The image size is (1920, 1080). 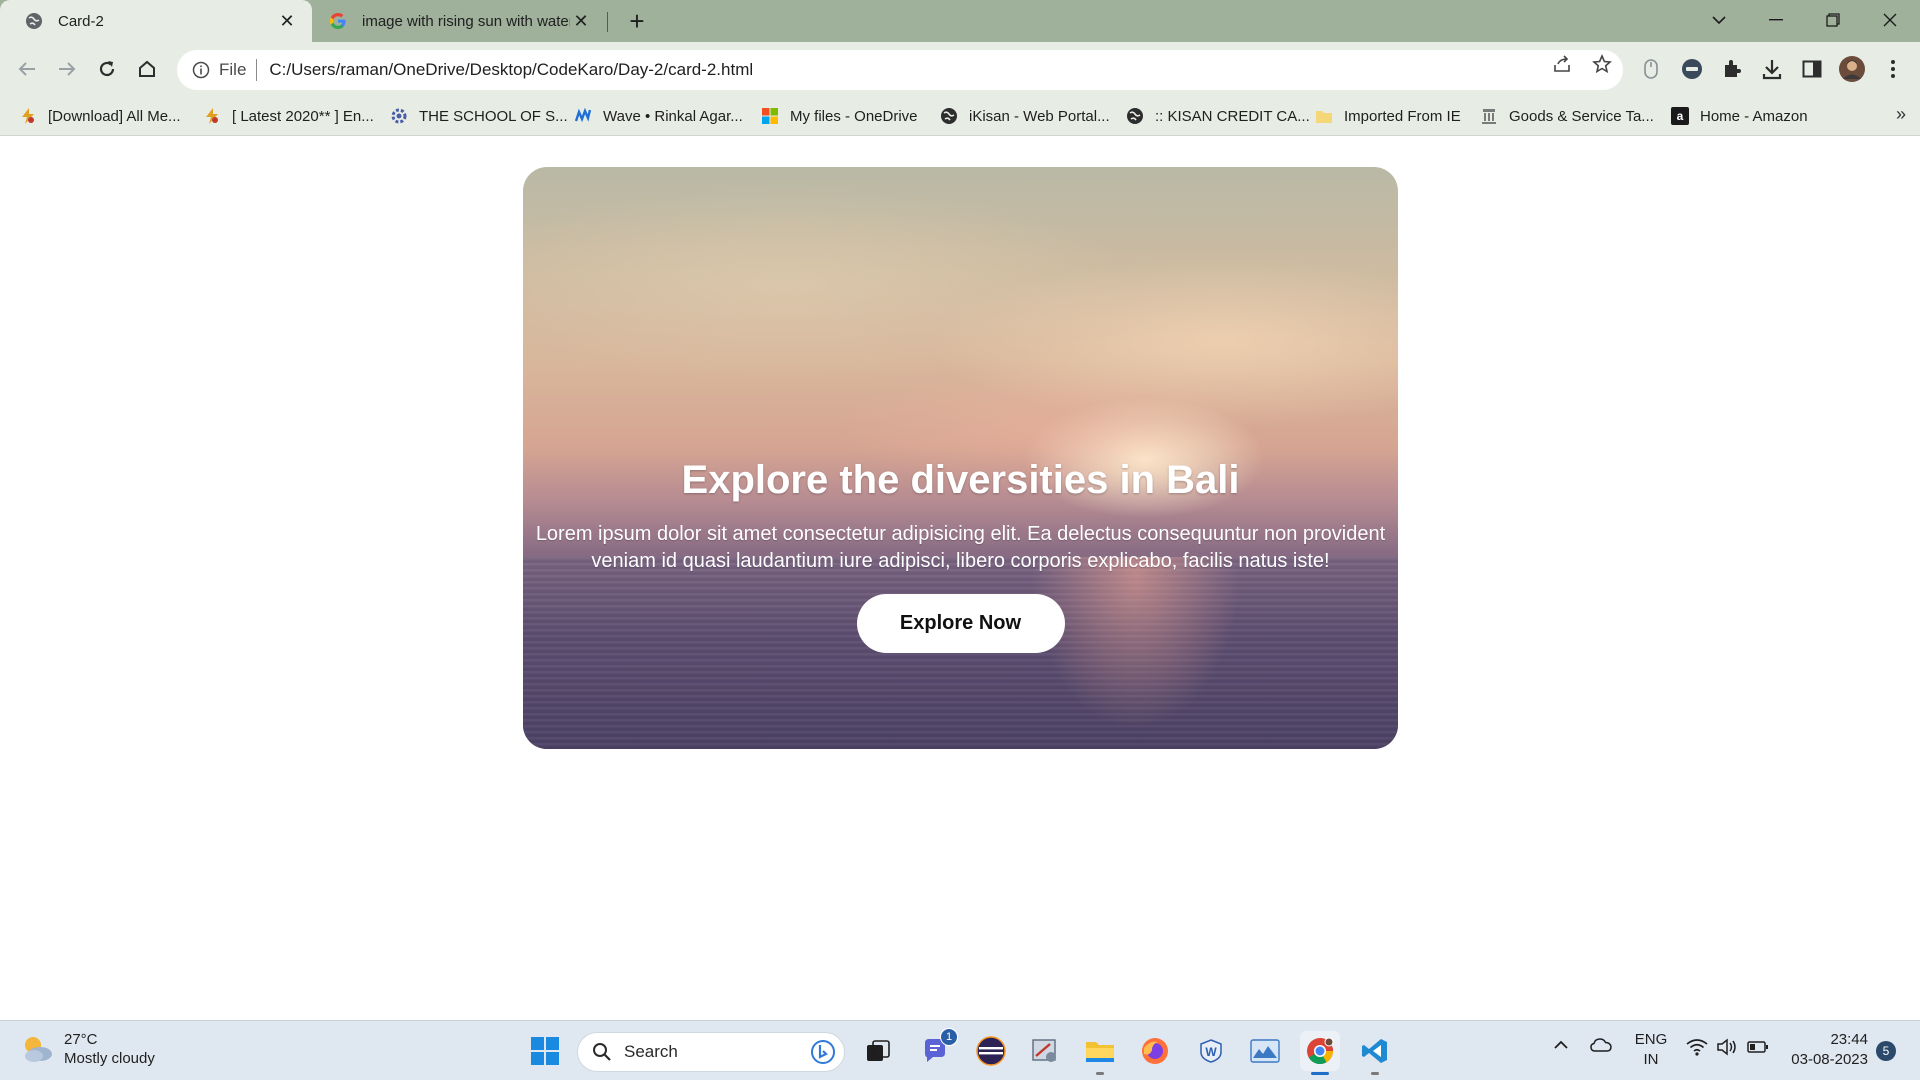 What do you see at coordinates (1651, 1059) in the screenshot?
I see `language-region: IN` at bounding box center [1651, 1059].